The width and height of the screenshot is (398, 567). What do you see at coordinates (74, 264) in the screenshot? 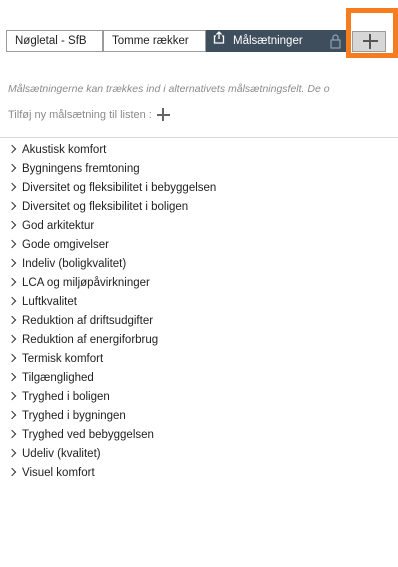
I see `goal-label: Indeliv (boligkvalitet)` at bounding box center [74, 264].